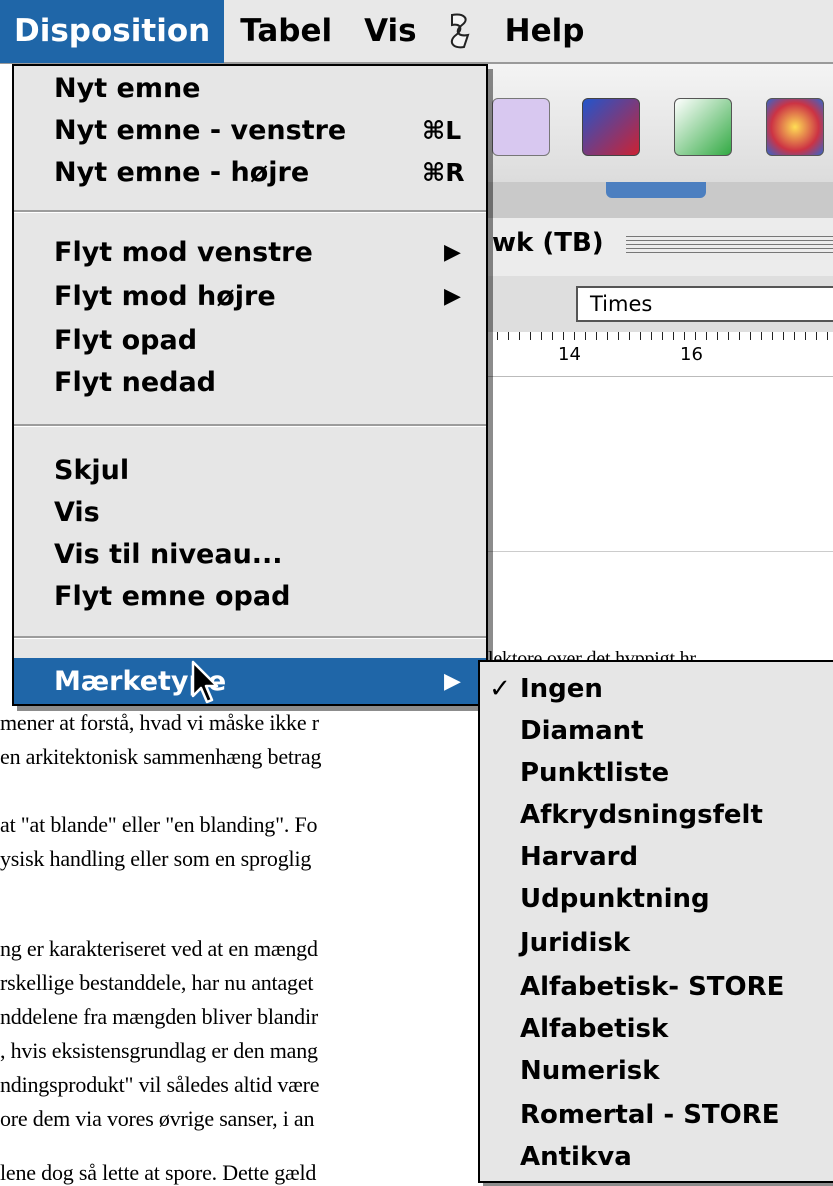  Describe the element at coordinates (659, 551) in the screenshot. I see `divider` at that location.